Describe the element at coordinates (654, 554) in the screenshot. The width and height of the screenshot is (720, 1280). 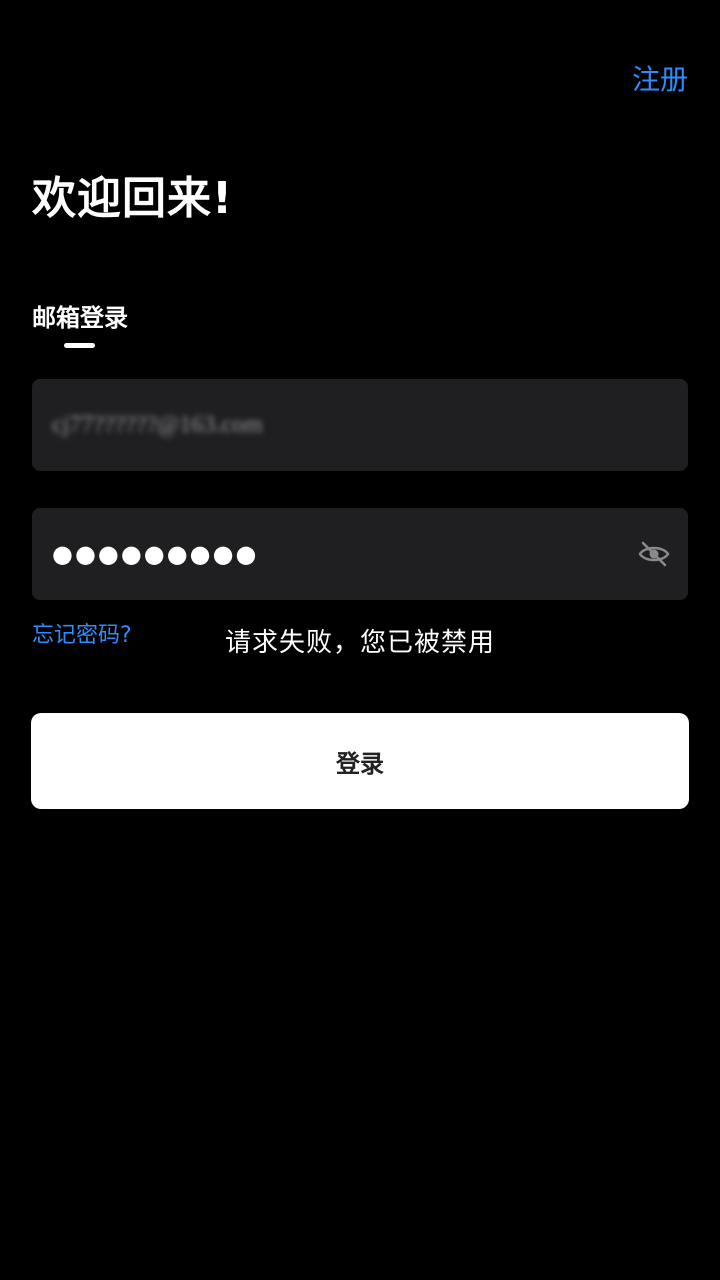
I see `eye-off-icon` at that location.